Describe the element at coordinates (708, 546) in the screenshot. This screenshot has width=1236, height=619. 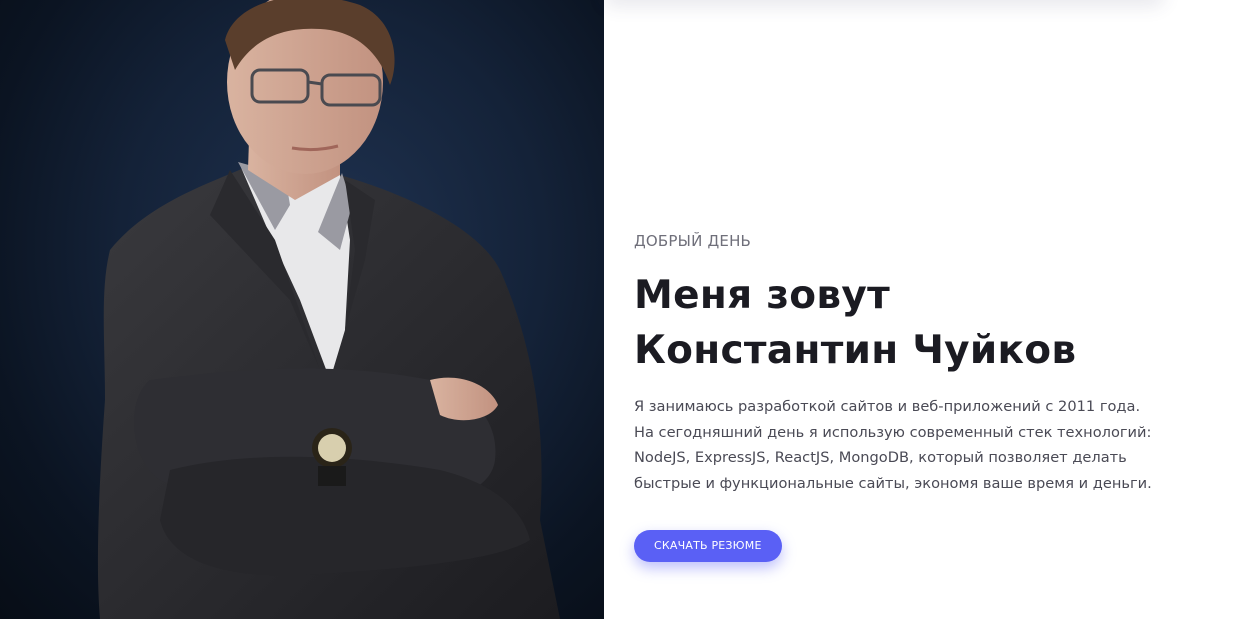
I see `download-resume-button: СКАЧАТЬ РЕЗЮМЕ` at that location.